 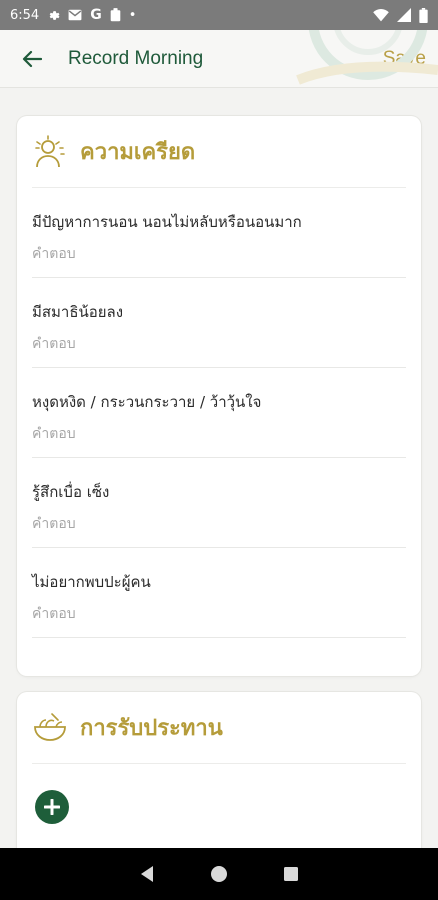 What do you see at coordinates (91, 582) in the screenshot?
I see `question-label: ไม่อยากพบปะผู้คน` at bounding box center [91, 582].